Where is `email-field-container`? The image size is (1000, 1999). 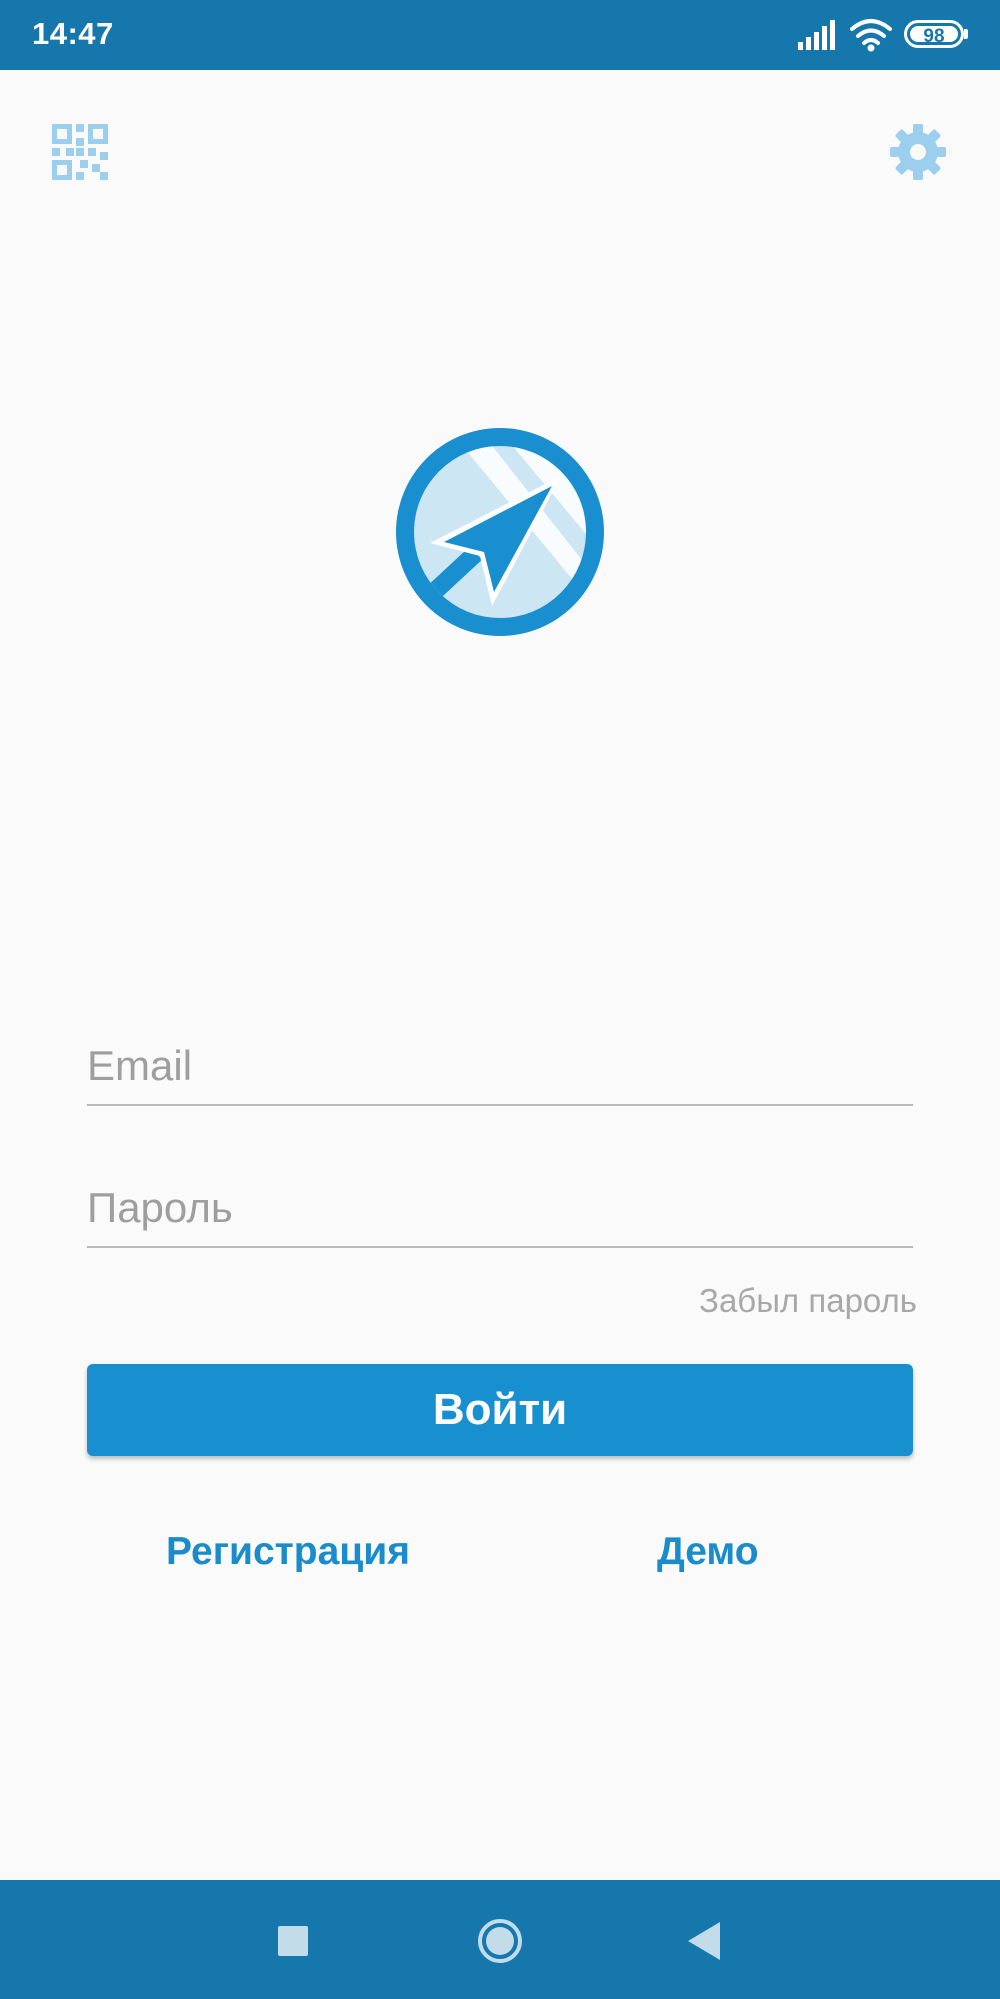 email-field-container is located at coordinates (500, 1070).